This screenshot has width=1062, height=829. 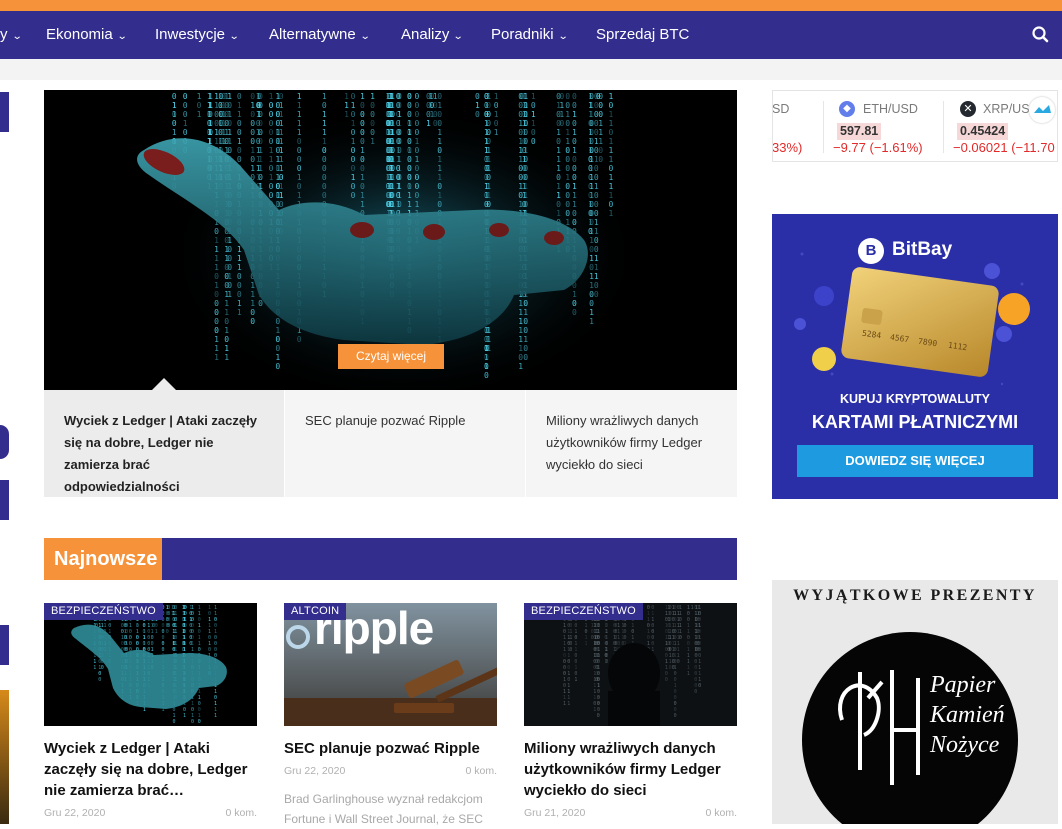 What do you see at coordinates (915, 702) in the screenshot?
I see `gifts-ad-banner: WYJĄTKOWE PREZENTY Papier Kamień Nożyce` at bounding box center [915, 702].